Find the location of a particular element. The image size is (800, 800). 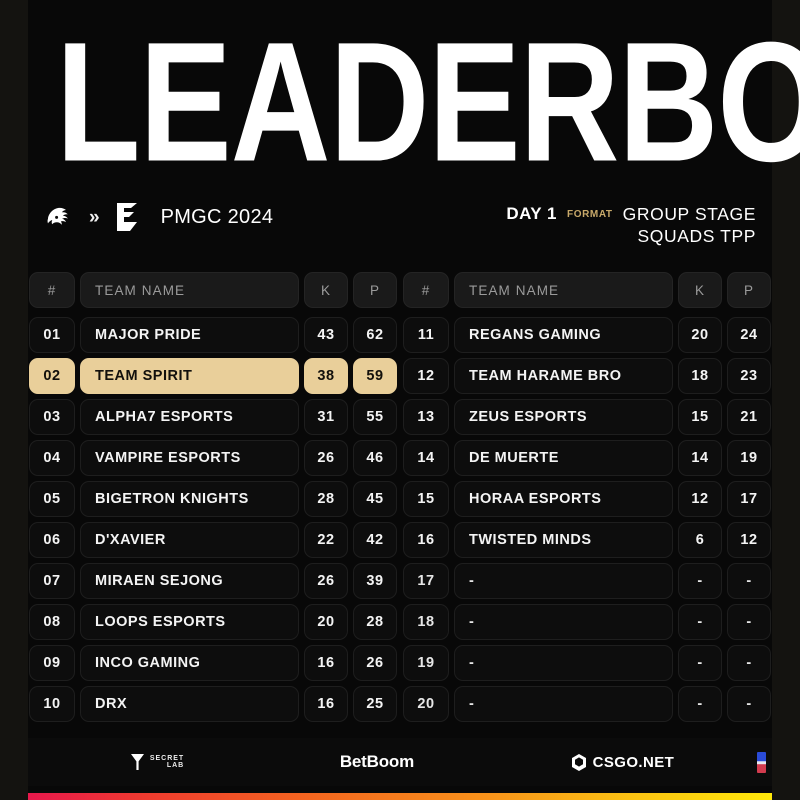

table-row: 03 ALPHA7 ESPORTS 31 55 is located at coordinates (213, 417).